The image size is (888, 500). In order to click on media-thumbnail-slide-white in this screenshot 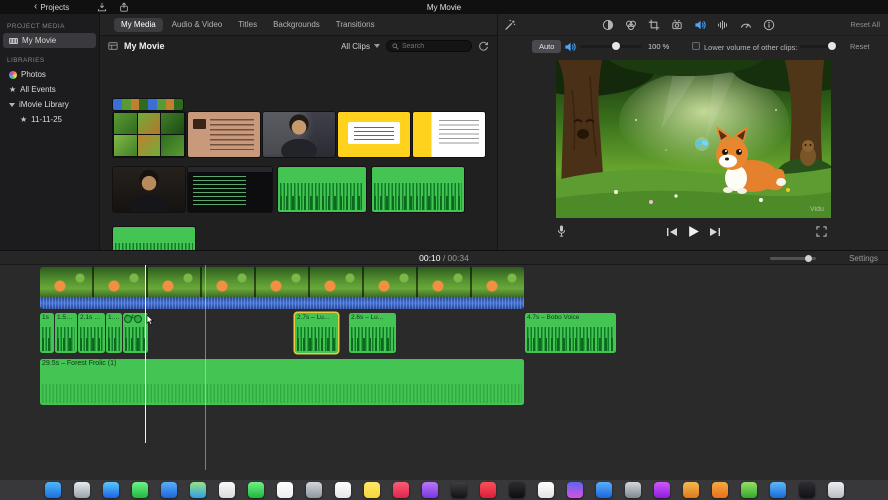, I will do `click(449, 134)`.